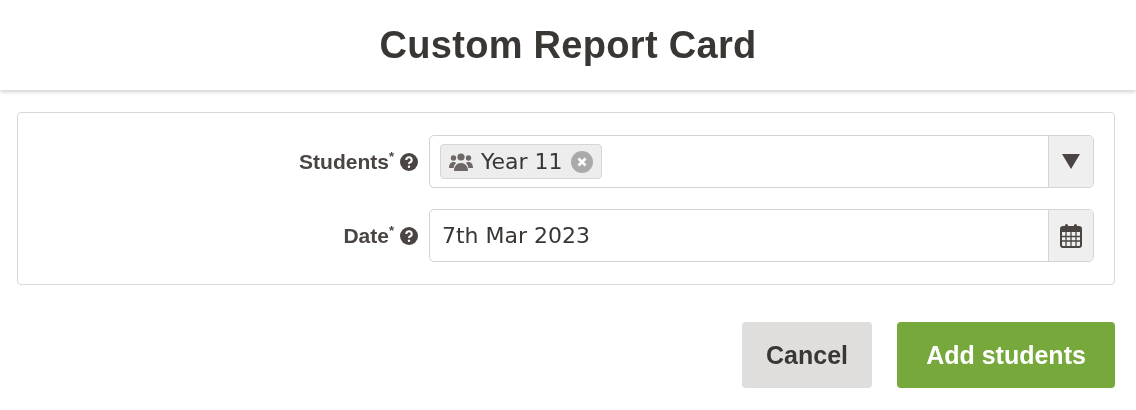  I want to click on cancel-button: Cancel, so click(807, 355).